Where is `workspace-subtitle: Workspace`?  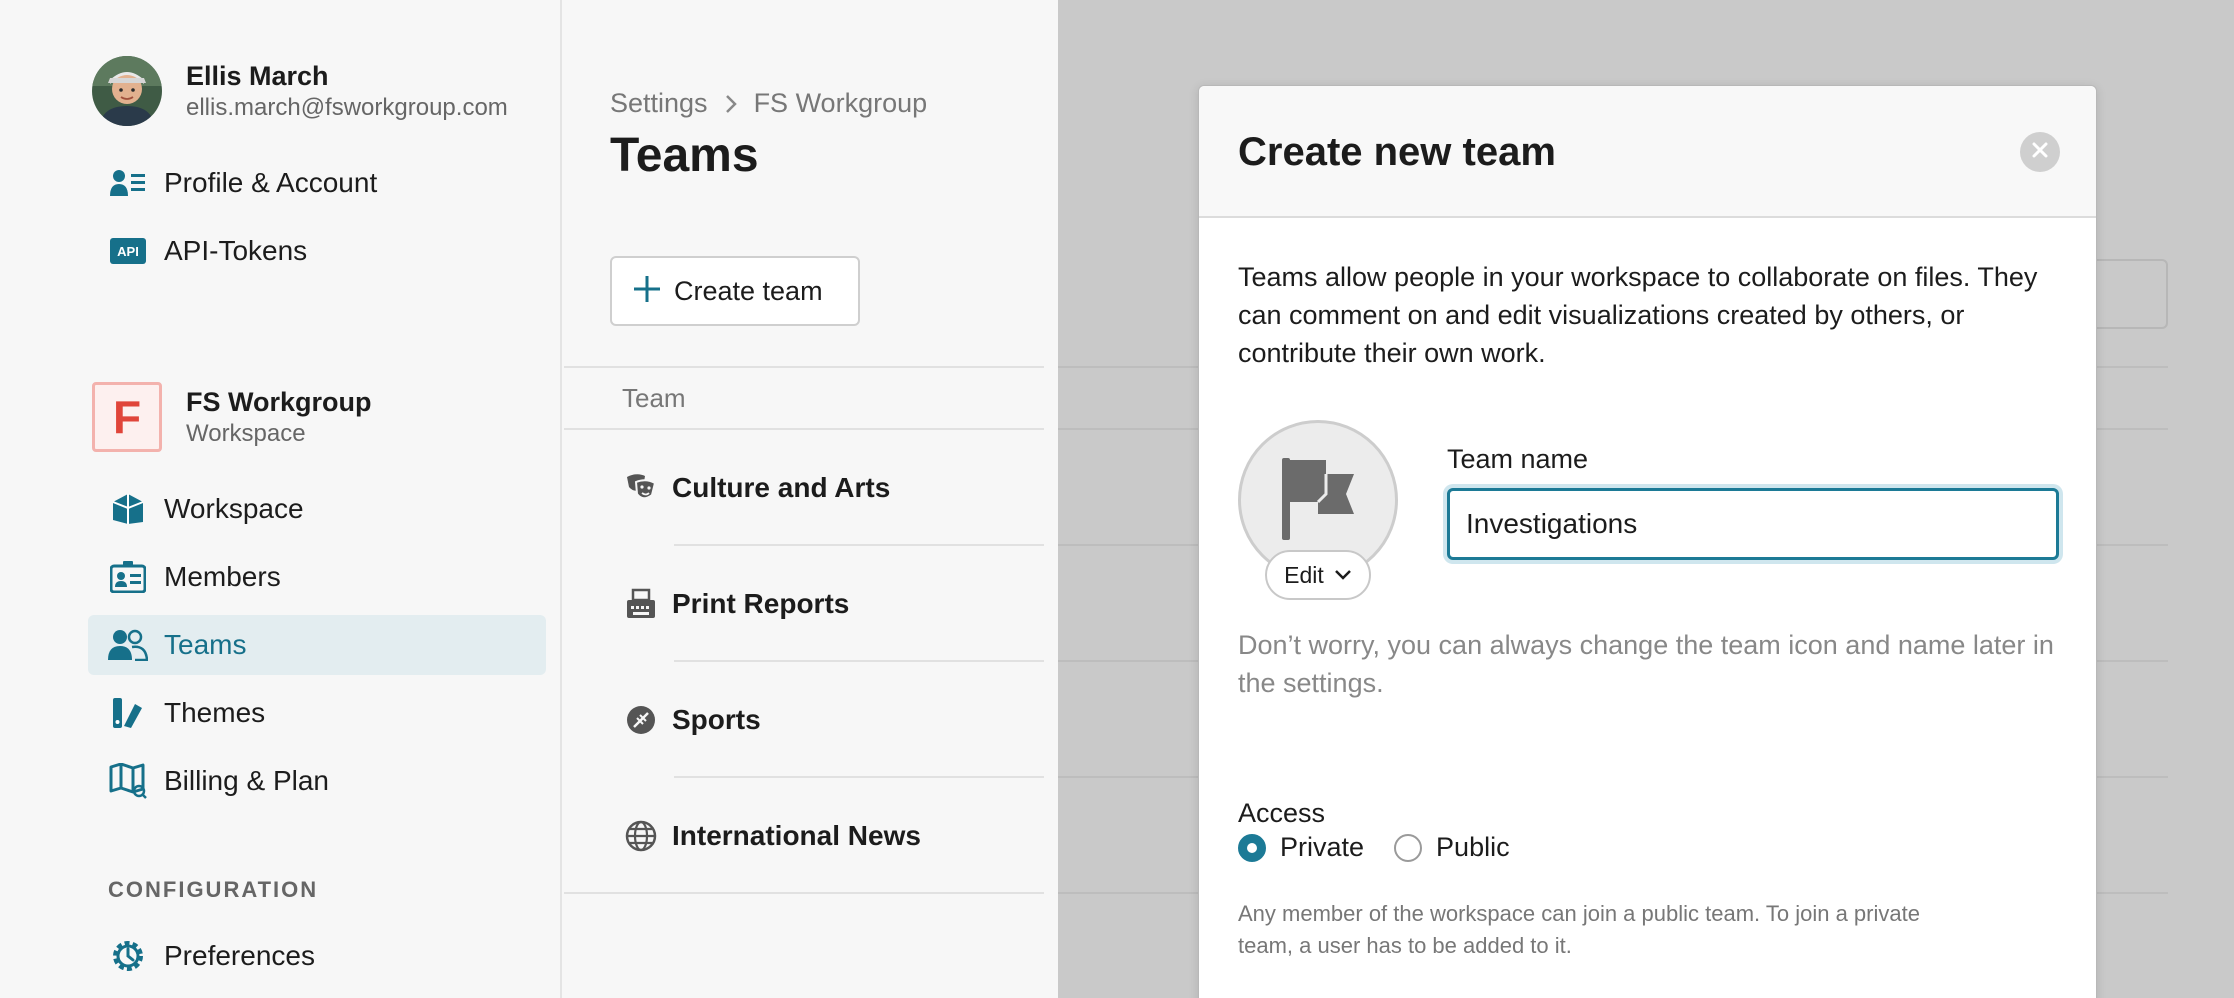 workspace-subtitle: Workspace is located at coordinates (246, 433).